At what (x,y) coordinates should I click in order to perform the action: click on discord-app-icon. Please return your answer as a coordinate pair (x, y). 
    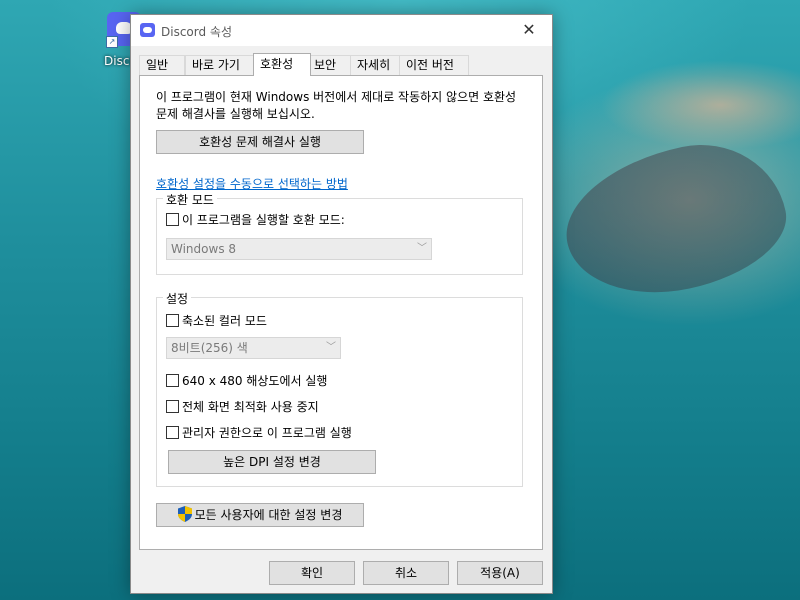
    Looking at the image, I should click on (147, 30).